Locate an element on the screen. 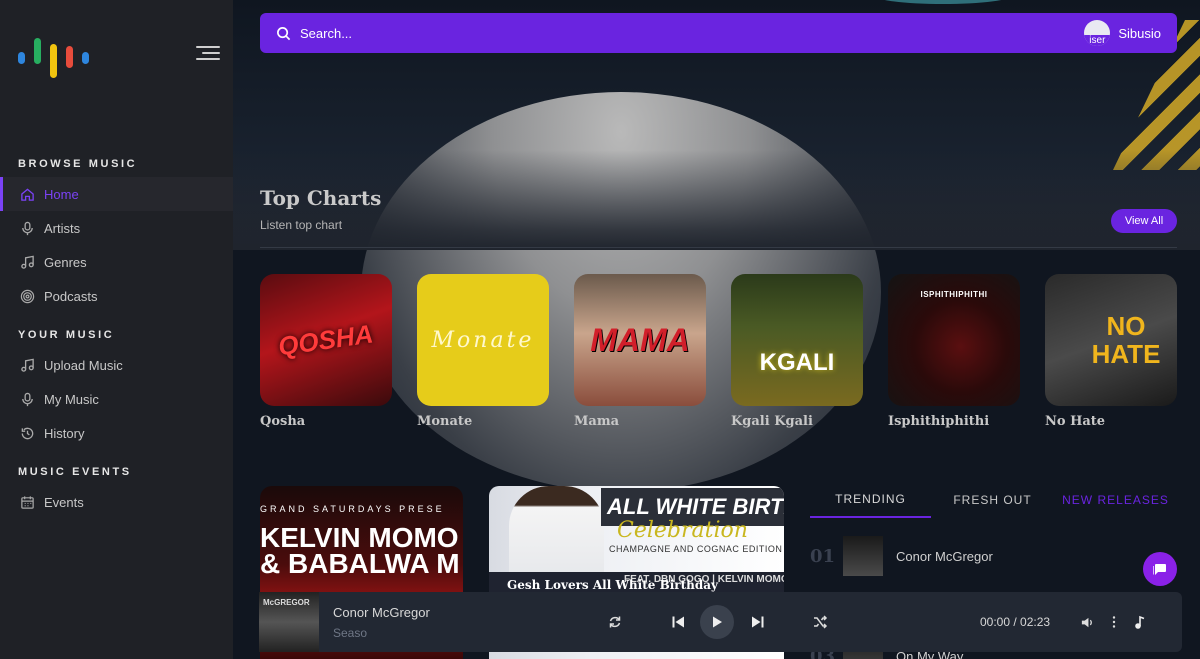 This screenshot has width=1200, height=659. volume-icon is located at coordinates (1086, 622).